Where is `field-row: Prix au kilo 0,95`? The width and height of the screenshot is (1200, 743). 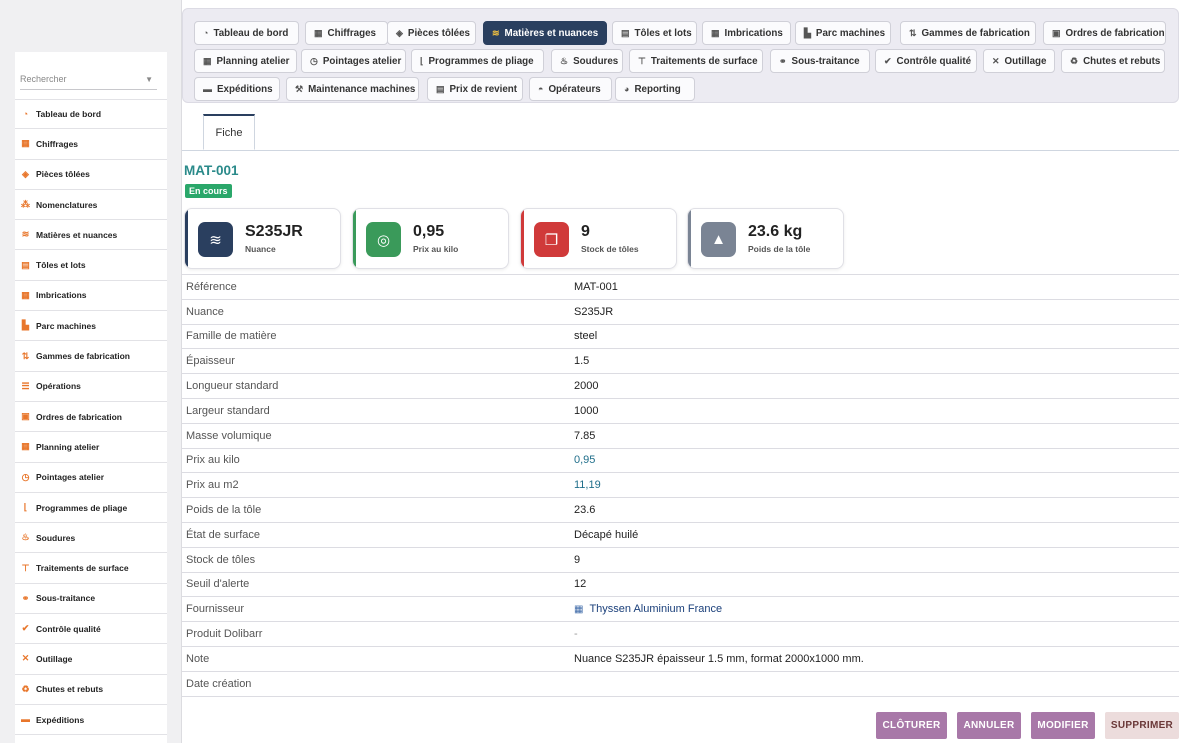
field-row: Prix au kilo 0,95 is located at coordinates (680, 461).